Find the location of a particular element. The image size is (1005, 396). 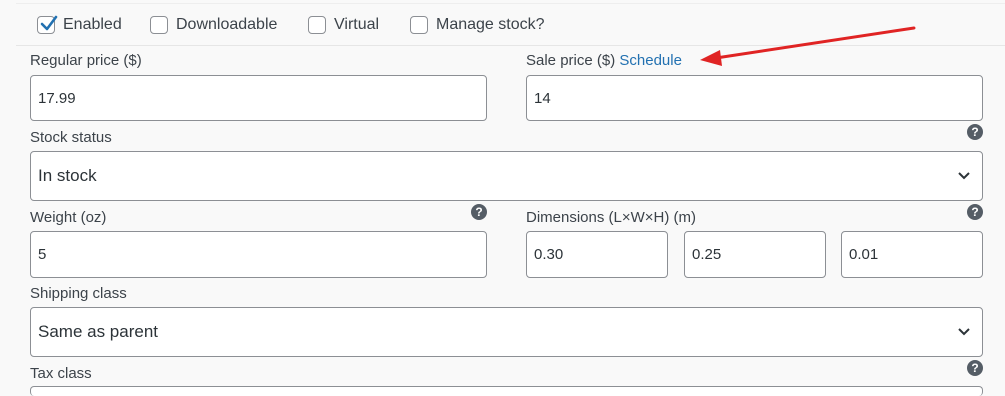

length-value: 0.30 is located at coordinates (549, 254).